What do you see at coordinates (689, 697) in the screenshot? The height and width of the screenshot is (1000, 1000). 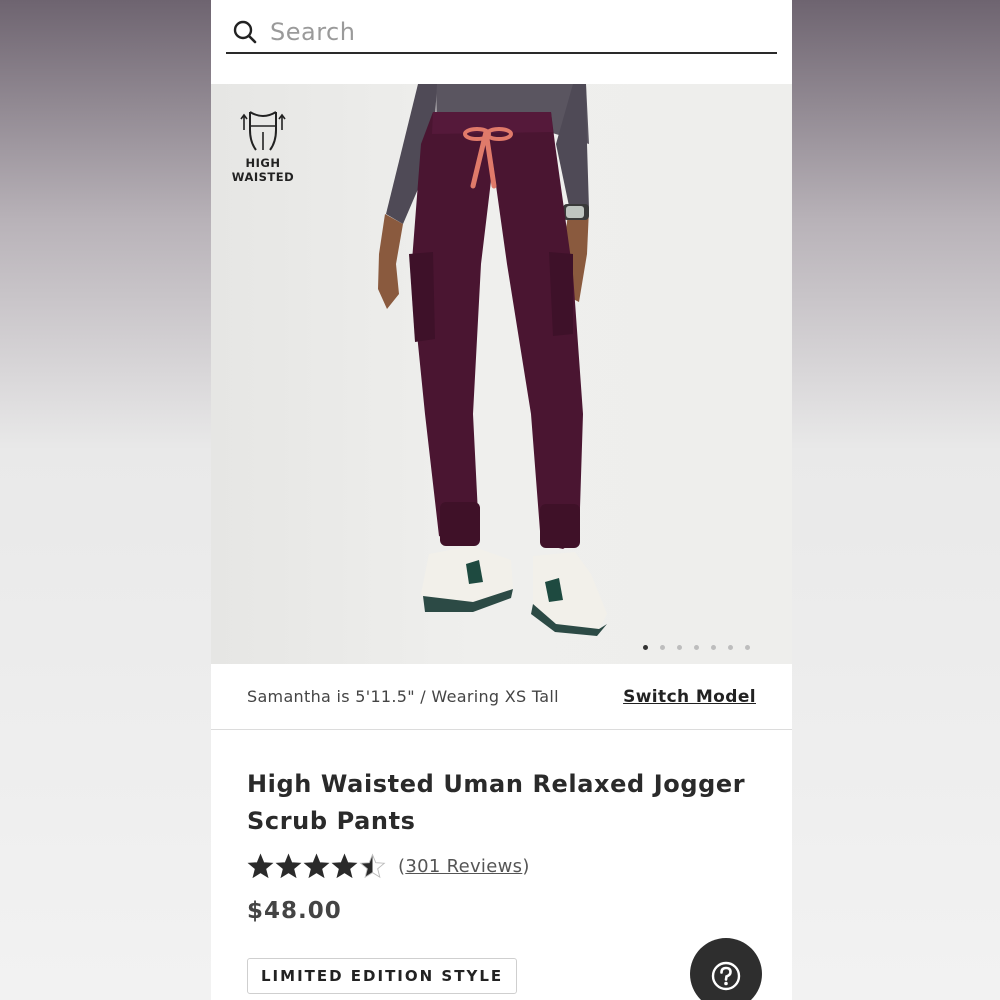 I see `switch-model-link: Switch Model` at bounding box center [689, 697].